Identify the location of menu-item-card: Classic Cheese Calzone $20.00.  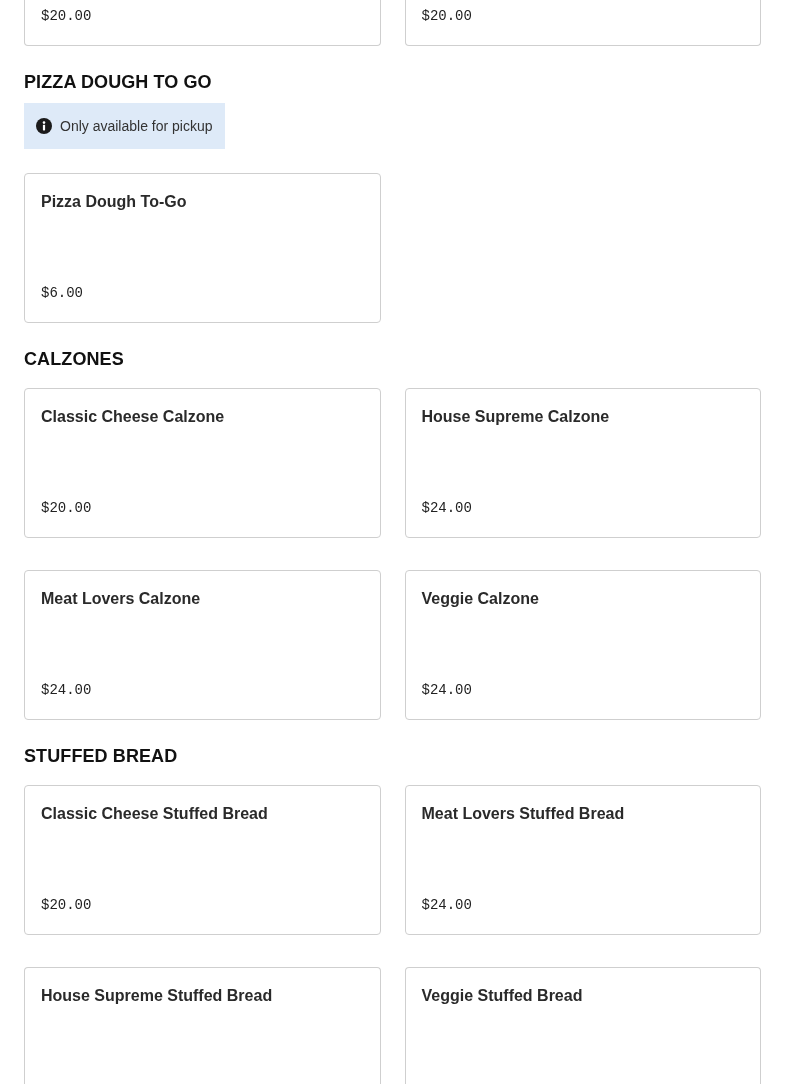
(202, 463).